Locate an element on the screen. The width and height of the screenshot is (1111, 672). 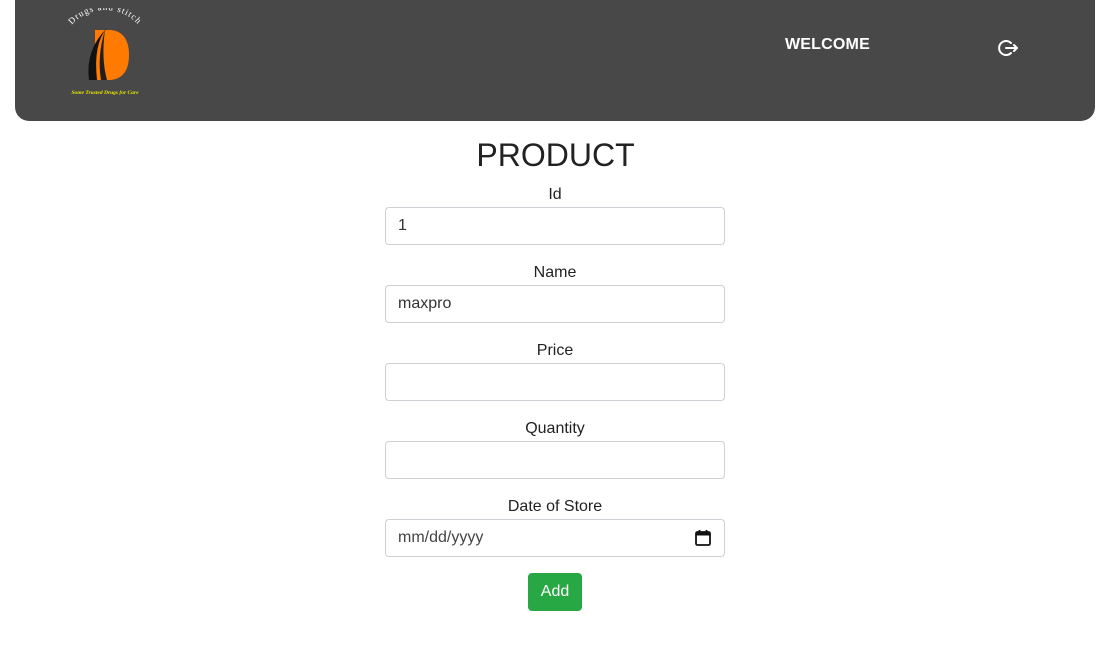
name-label: Name is located at coordinates (555, 272).